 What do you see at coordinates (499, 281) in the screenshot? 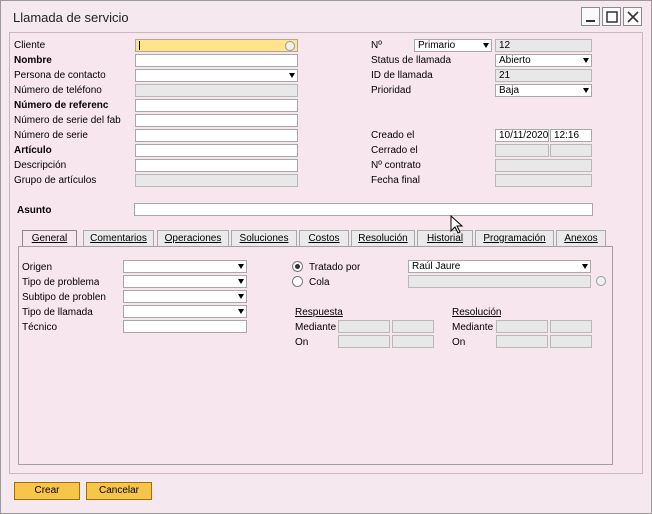
I see `queue-field` at bounding box center [499, 281].